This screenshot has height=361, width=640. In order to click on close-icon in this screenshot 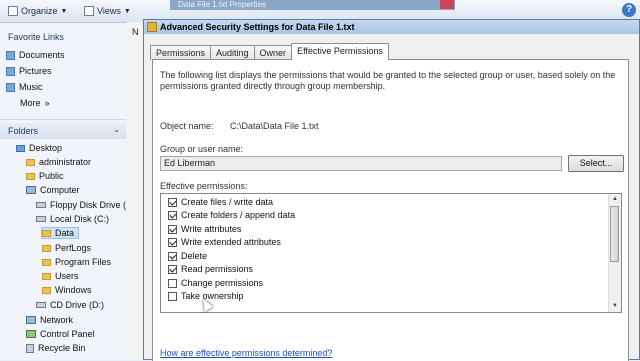, I will do `click(447, 4)`.